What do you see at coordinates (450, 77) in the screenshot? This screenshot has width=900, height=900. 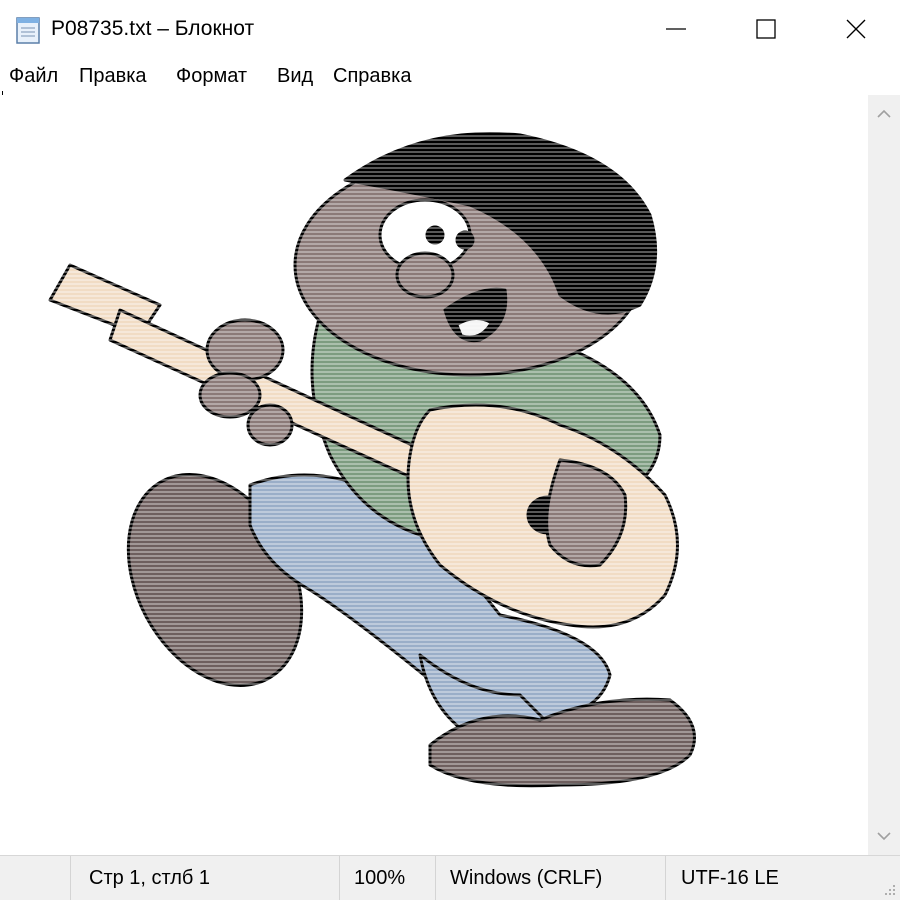 I see `menu-bar: Файл Правка Формат Вид Справка` at bounding box center [450, 77].